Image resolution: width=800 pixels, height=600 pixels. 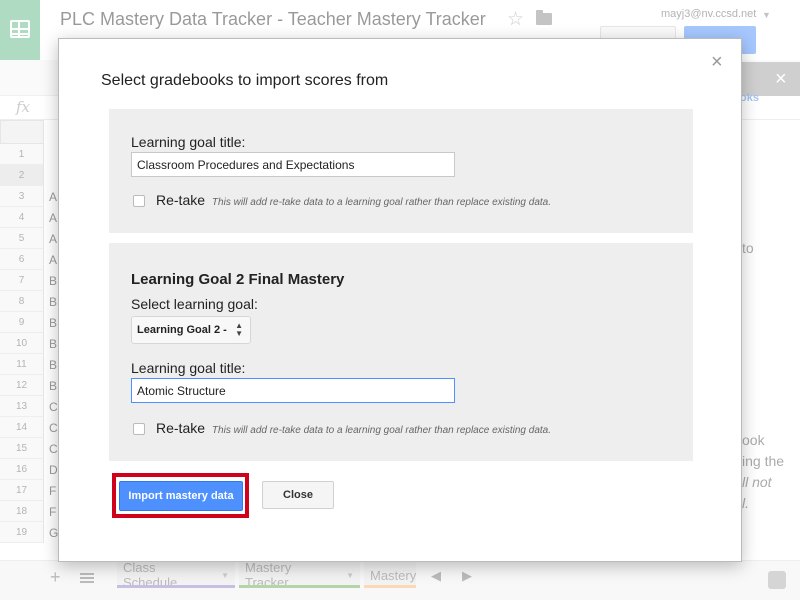 I want to click on learning-goal-heading: Learning Goal 2 Final Mastery, so click(x=238, y=279).